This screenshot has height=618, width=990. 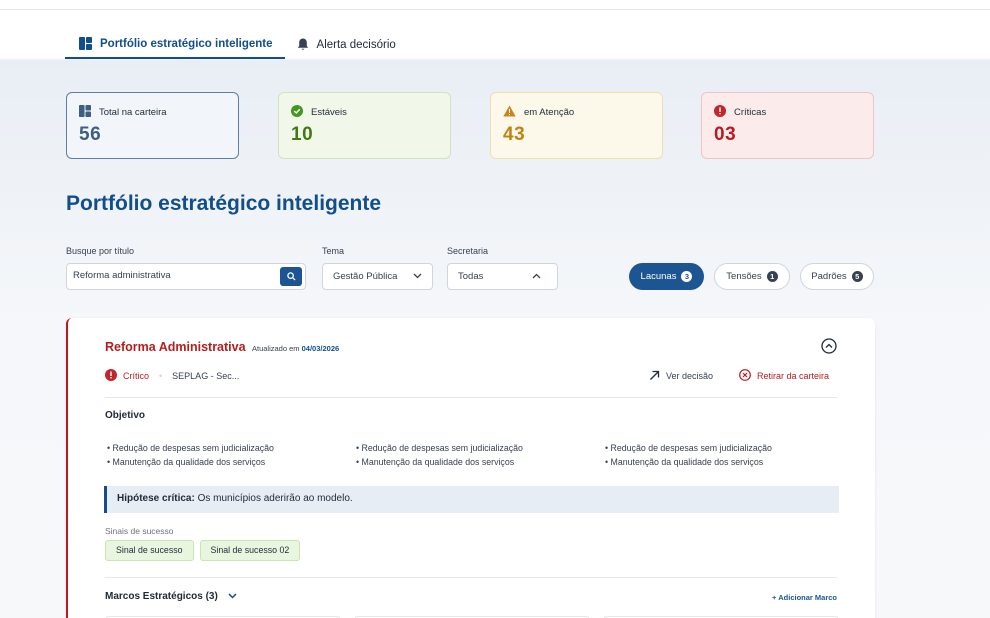 What do you see at coordinates (152, 125) in the screenshot?
I see `stat-card-total: Total na carteira 56` at bounding box center [152, 125].